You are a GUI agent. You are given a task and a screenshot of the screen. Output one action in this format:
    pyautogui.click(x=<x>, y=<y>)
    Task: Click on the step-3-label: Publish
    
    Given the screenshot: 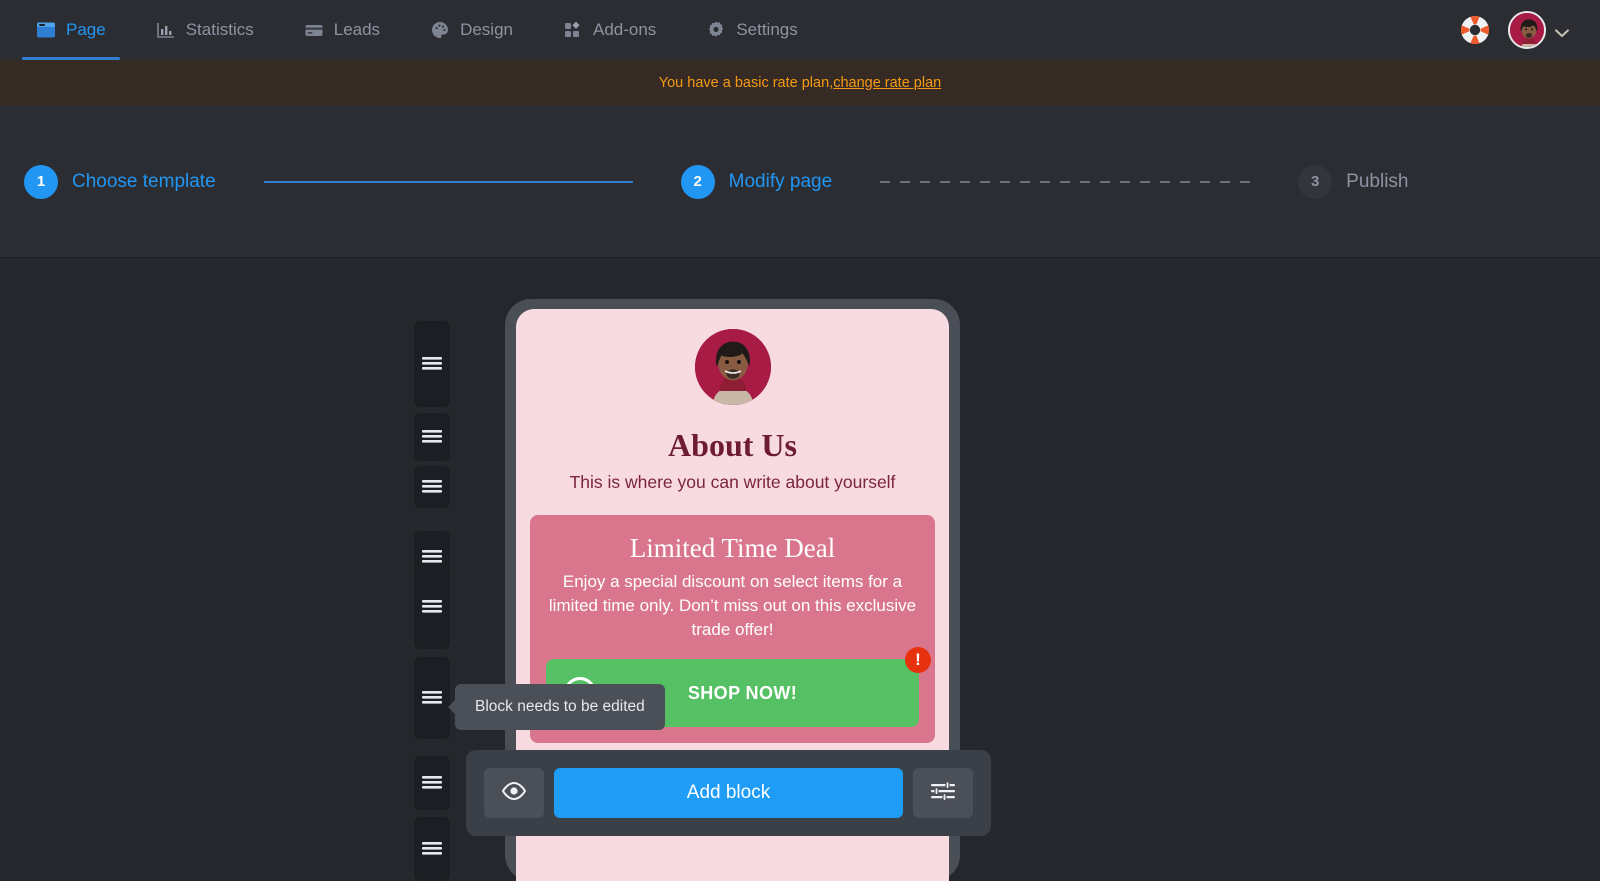 What is the action you would take?
    pyautogui.click(x=1377, y=181)
    